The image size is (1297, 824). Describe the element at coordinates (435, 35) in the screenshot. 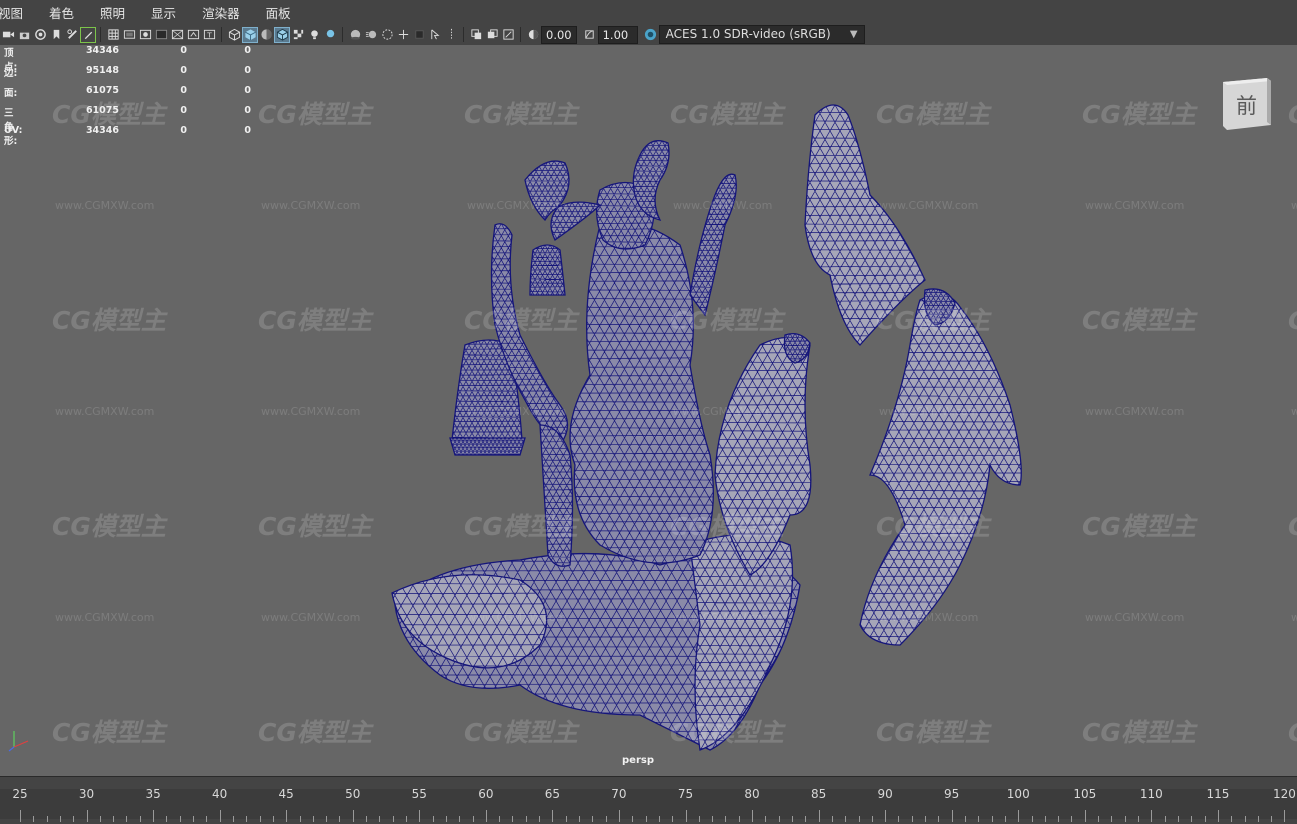

I see `xray-icon` at that location.